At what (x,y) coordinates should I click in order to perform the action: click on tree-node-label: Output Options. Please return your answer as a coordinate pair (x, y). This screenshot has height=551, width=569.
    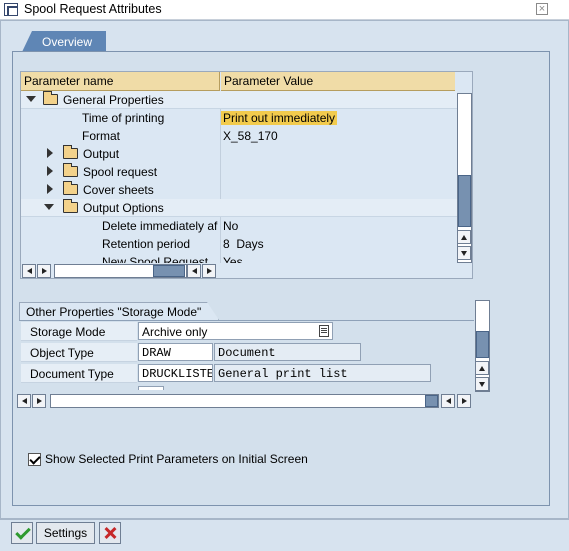
    Looking at the image, I should click on (123, 208).